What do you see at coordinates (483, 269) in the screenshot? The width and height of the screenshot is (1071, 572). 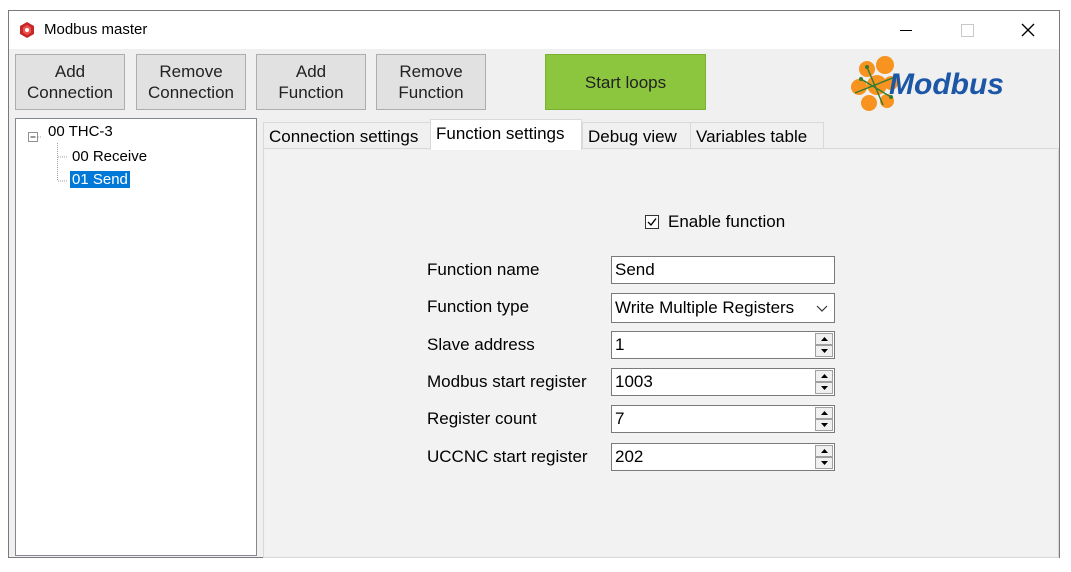 I see `function-name-label: Function name` at bounding box center [483, 269].